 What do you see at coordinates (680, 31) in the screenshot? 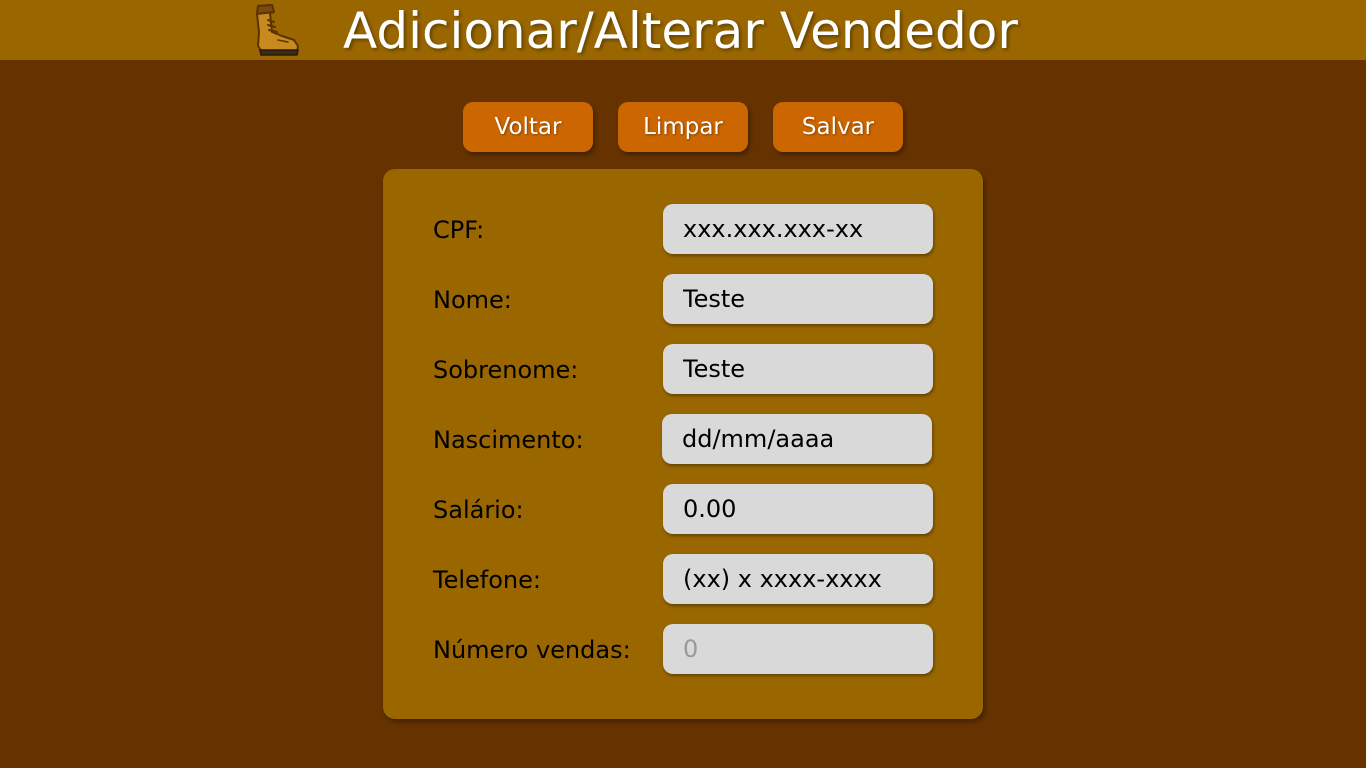
I see `page-title: Adicionar/Alterar Vendedor` at bounding box center [680, 31].